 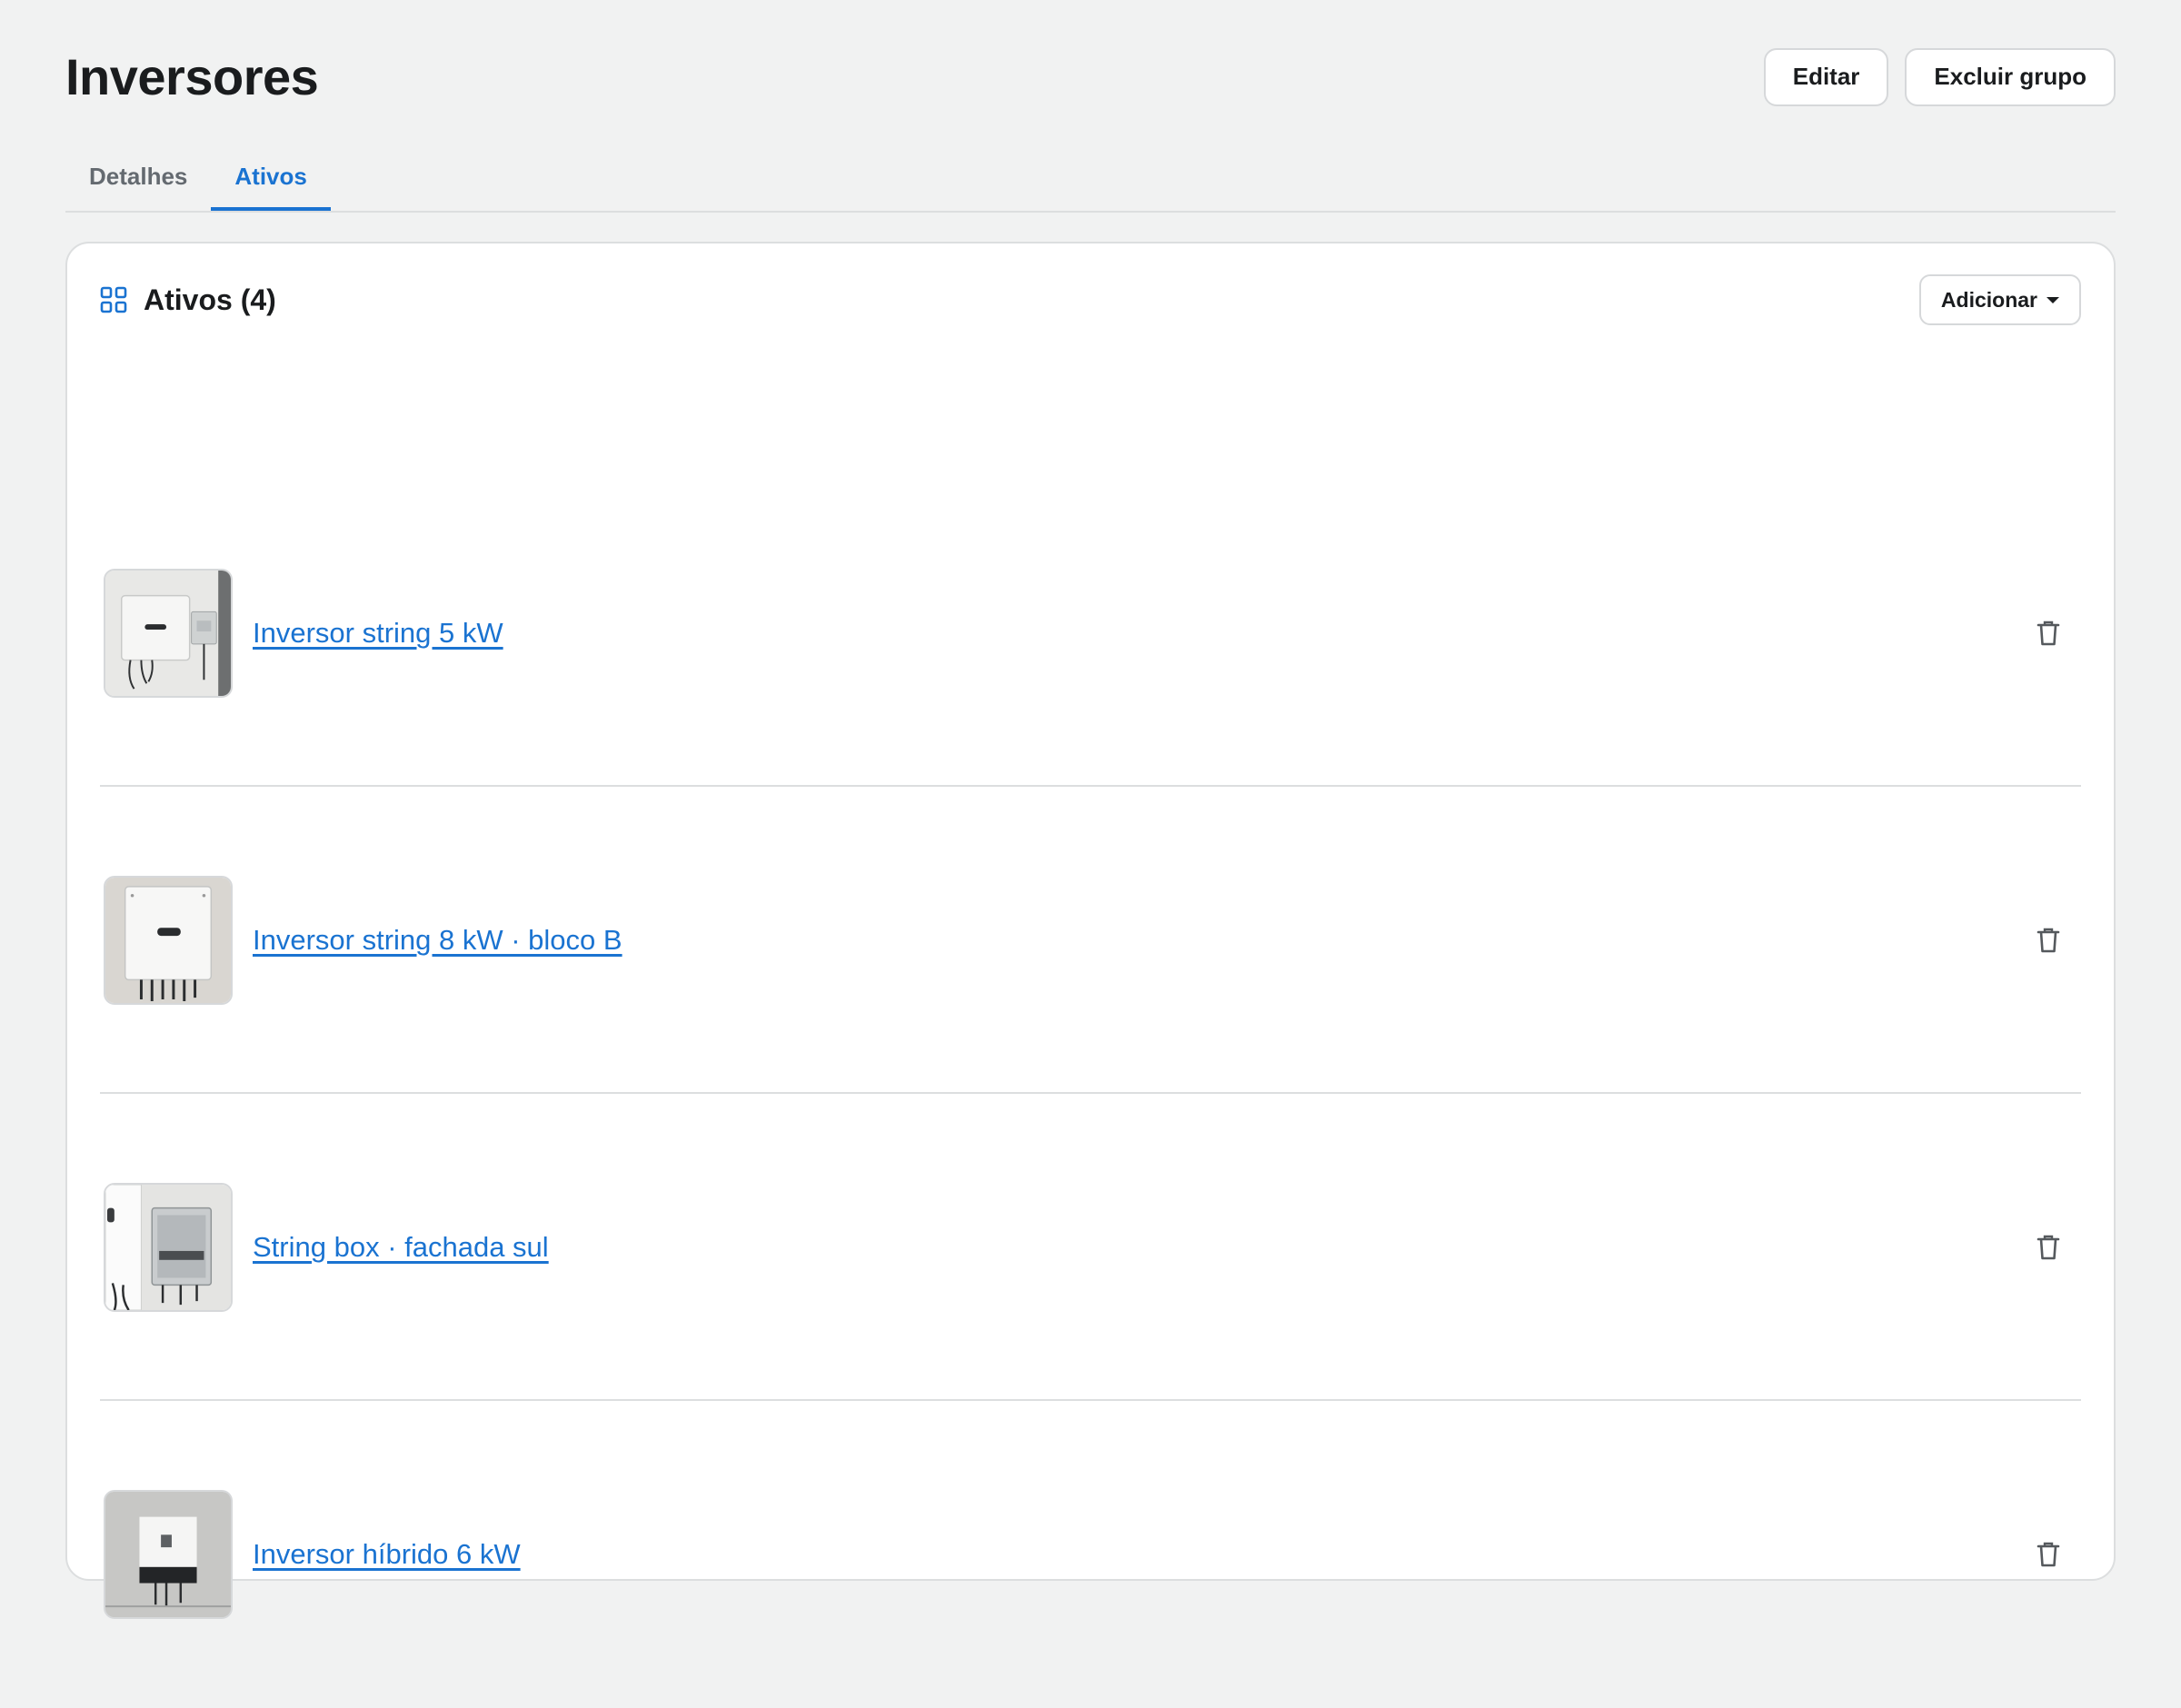 I want to click on page-title: Inversores, so click(x=192, y=76).